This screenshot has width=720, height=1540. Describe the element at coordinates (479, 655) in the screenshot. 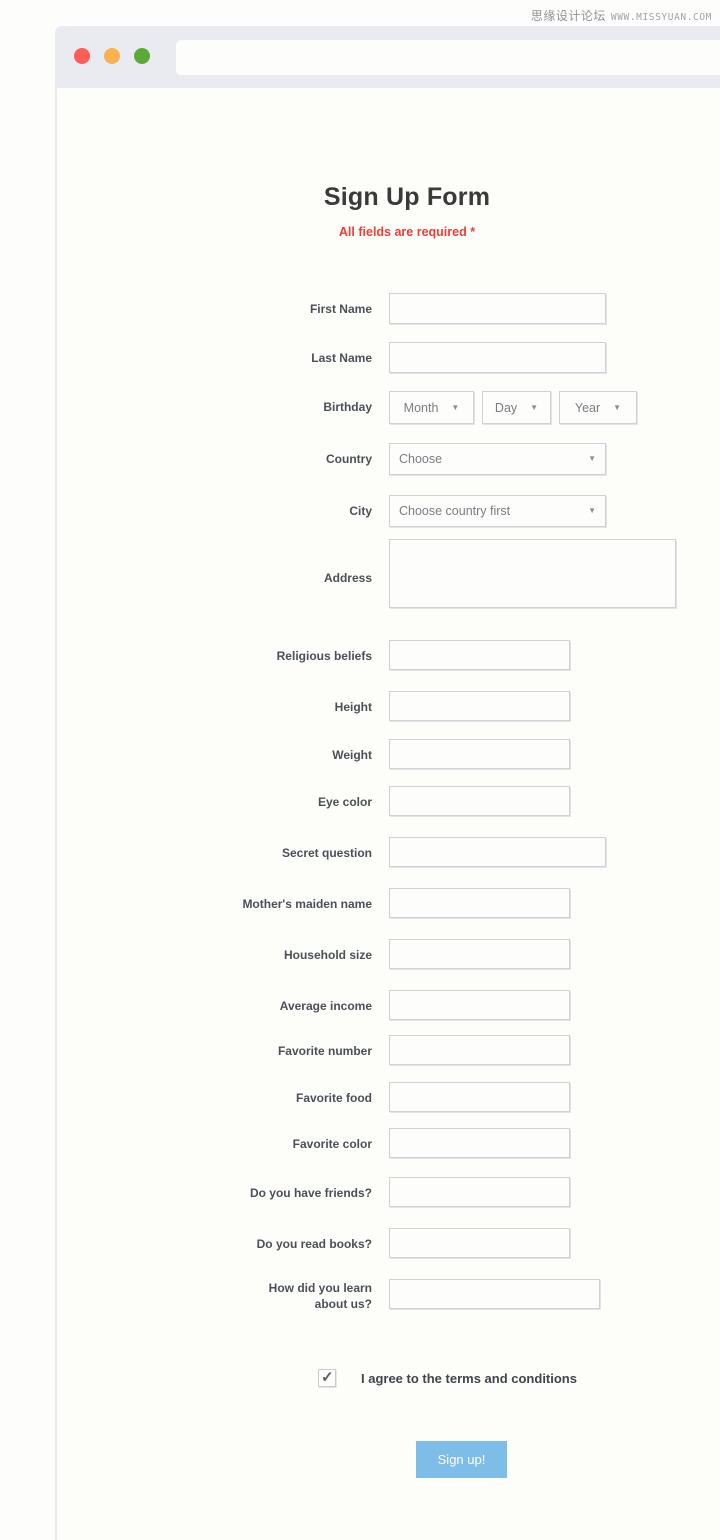

I see `religious-beliefs-input` at that location.